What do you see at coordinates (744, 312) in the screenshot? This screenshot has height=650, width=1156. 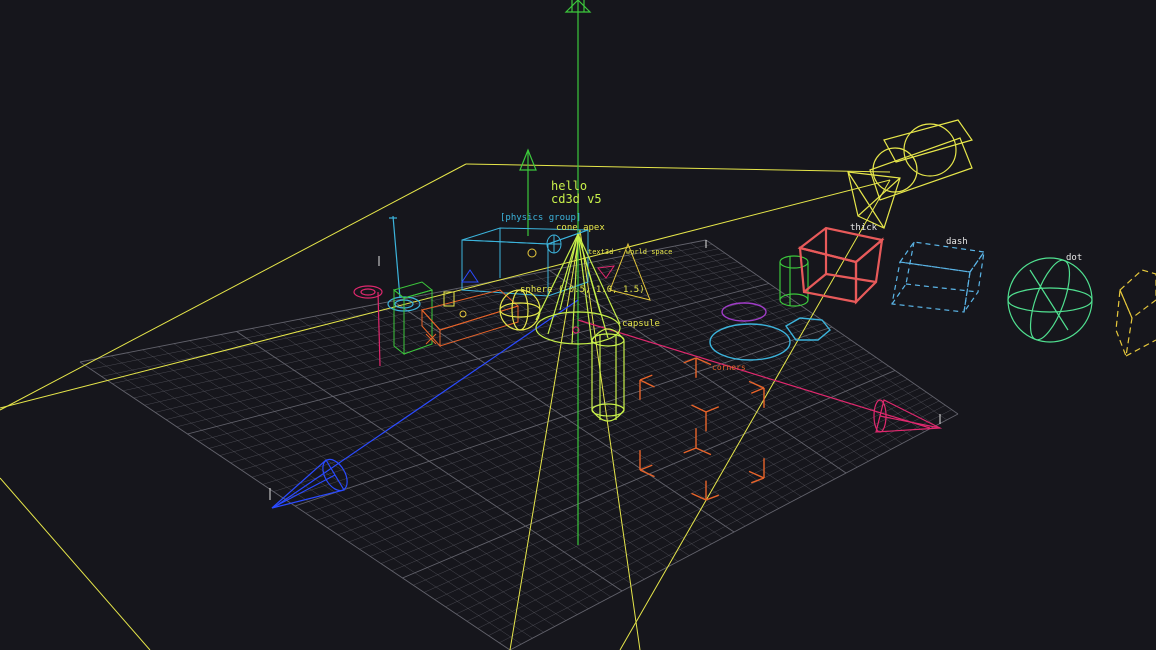 I see `purple-ellipse` at bounding box center [744, 312].